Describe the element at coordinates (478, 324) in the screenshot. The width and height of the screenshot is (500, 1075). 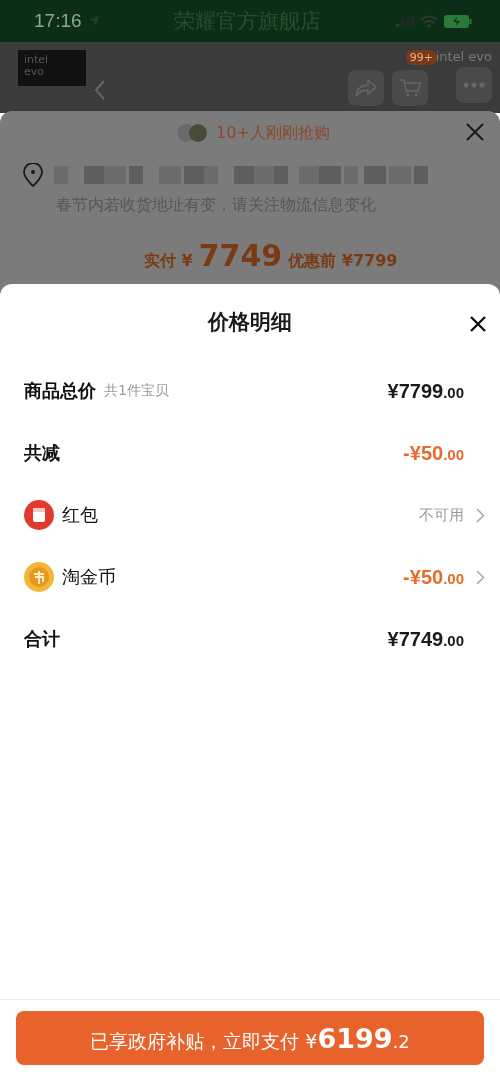
I see `close-icon` at that location.